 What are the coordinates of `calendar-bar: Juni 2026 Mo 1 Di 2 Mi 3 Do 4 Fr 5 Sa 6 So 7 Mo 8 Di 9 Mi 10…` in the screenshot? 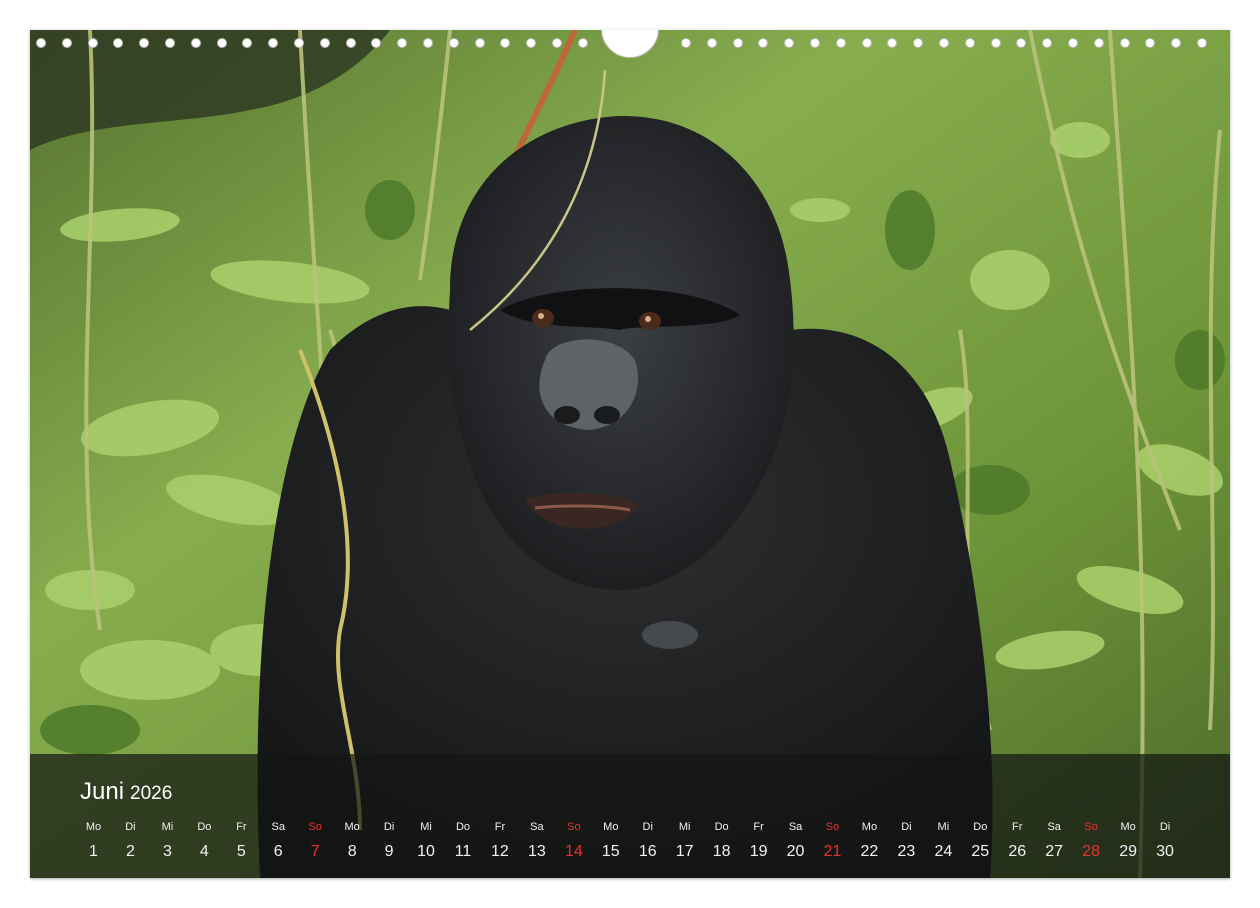 It's located at (630, 816).